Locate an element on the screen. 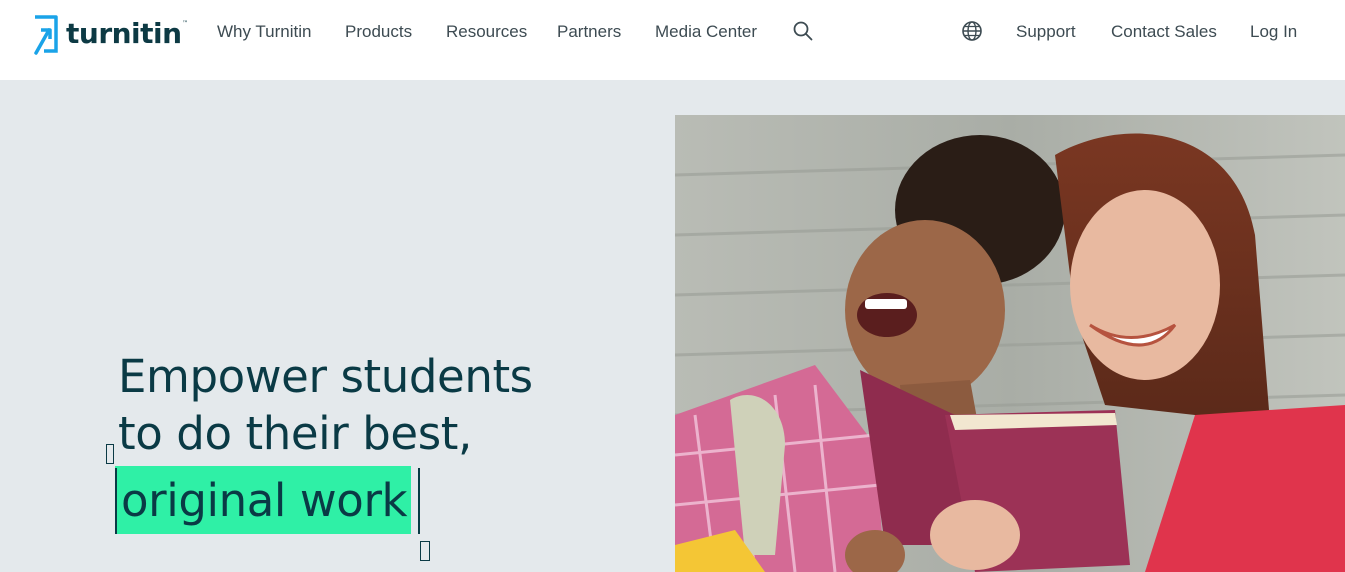 The image size is (1345, 572). highlight-box: original work is located at coordinates (263, 500).